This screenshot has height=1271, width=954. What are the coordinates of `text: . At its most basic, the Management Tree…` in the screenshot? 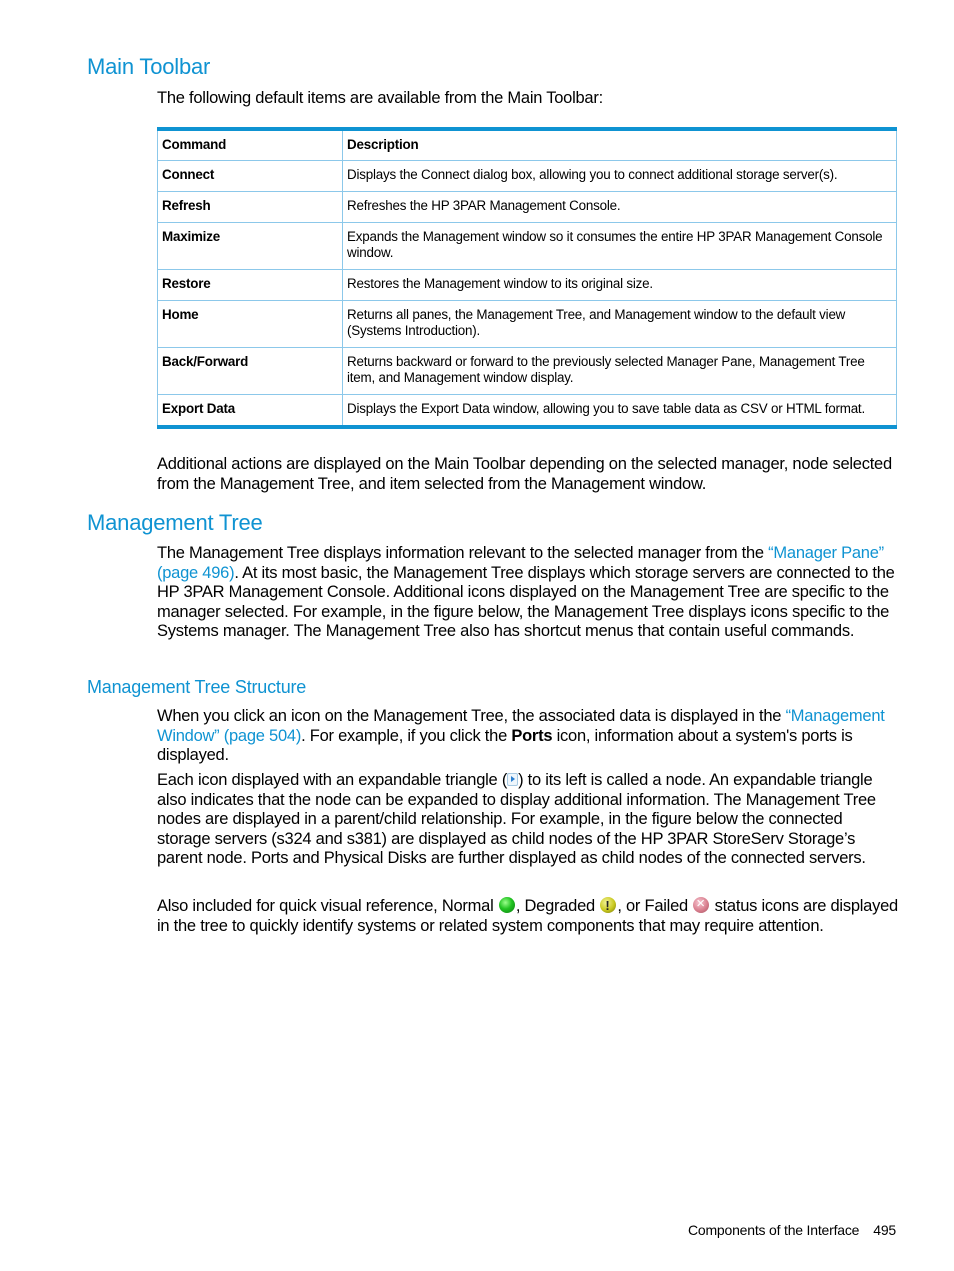 It's located at (526, 602).